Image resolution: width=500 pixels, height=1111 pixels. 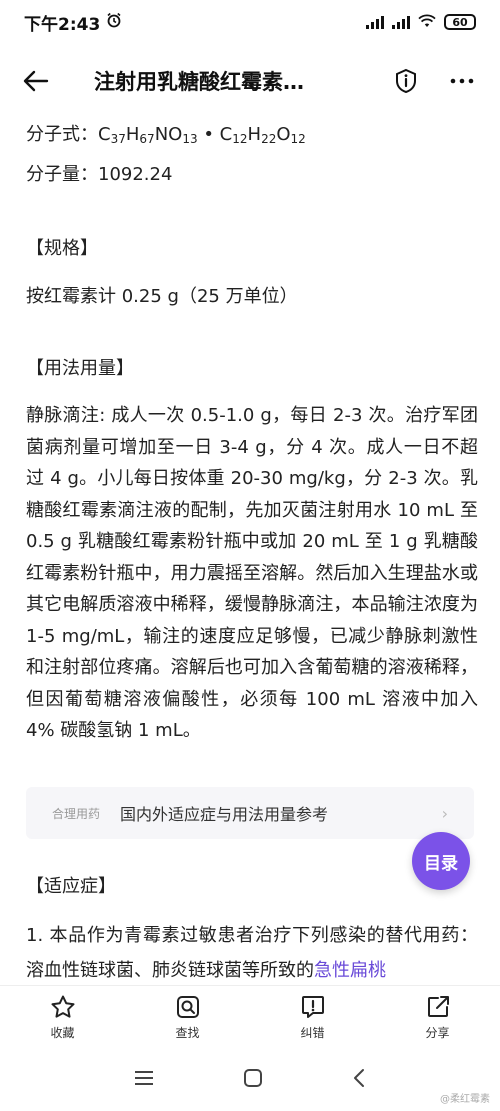 I want to click on menu-nav-button, so click(x=144, y=1080).